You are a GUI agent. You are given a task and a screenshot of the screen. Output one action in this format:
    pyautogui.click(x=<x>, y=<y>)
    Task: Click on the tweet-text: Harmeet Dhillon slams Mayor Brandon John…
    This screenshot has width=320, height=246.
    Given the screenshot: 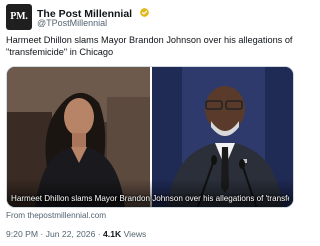 What is the action you would take?
    pyautogui.click(x=149, y=46)
    